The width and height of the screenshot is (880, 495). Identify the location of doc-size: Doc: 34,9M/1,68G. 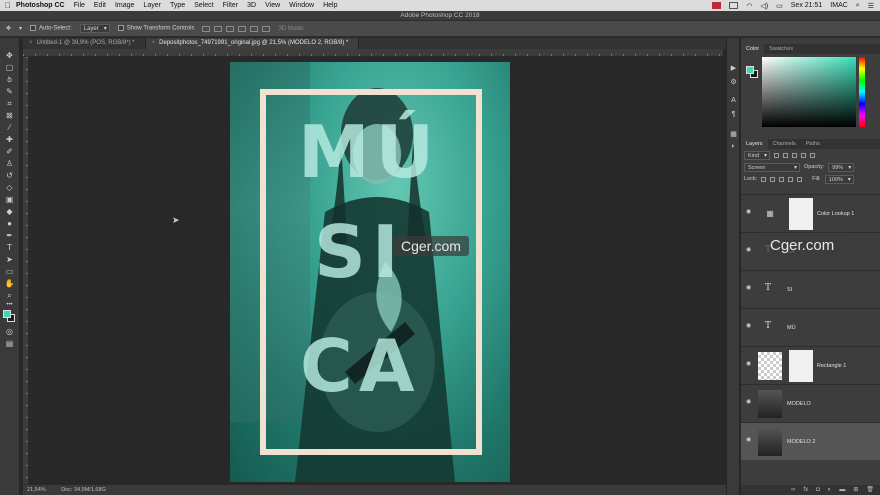
(83, 490).